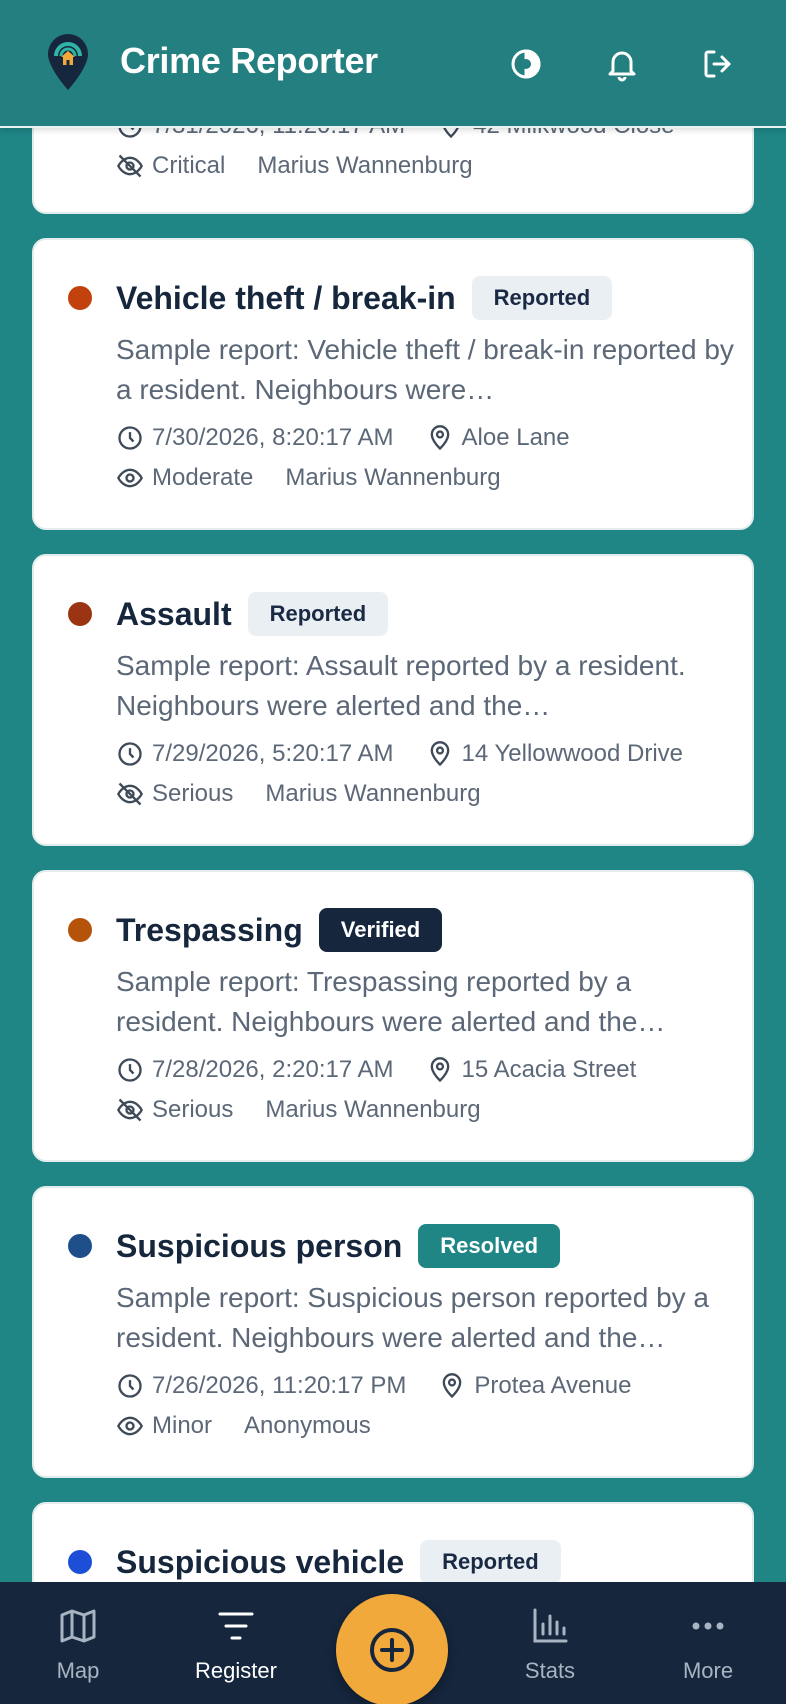  What do you see at coordinates (708, 1670) in the screenshot?
I see `nav-label-more: More` at bounding box center [708, 1670].